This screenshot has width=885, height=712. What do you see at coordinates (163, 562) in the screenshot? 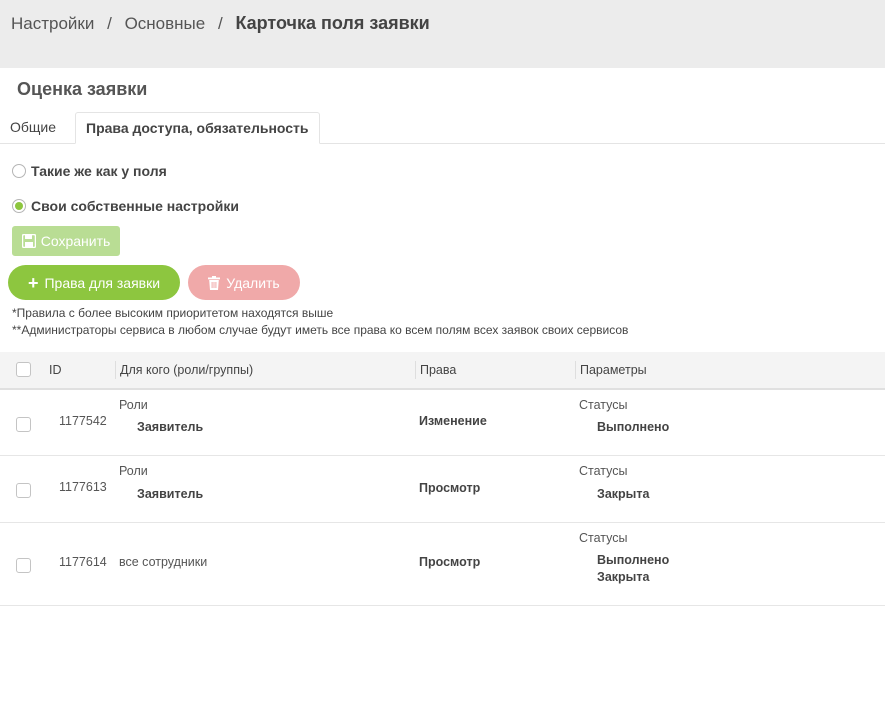
I see `row-who-plain: все сотрудники` at bounding box center [163, 562].